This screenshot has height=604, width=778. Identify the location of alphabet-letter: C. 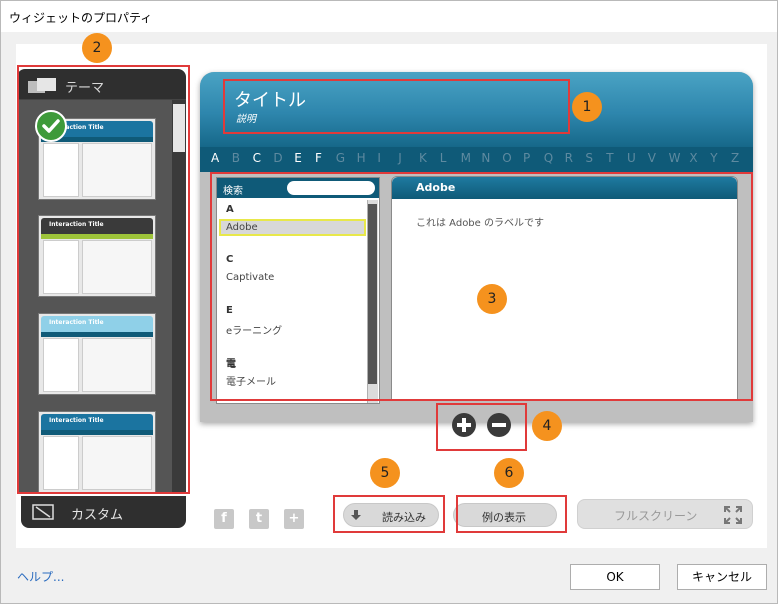
(257, 158).